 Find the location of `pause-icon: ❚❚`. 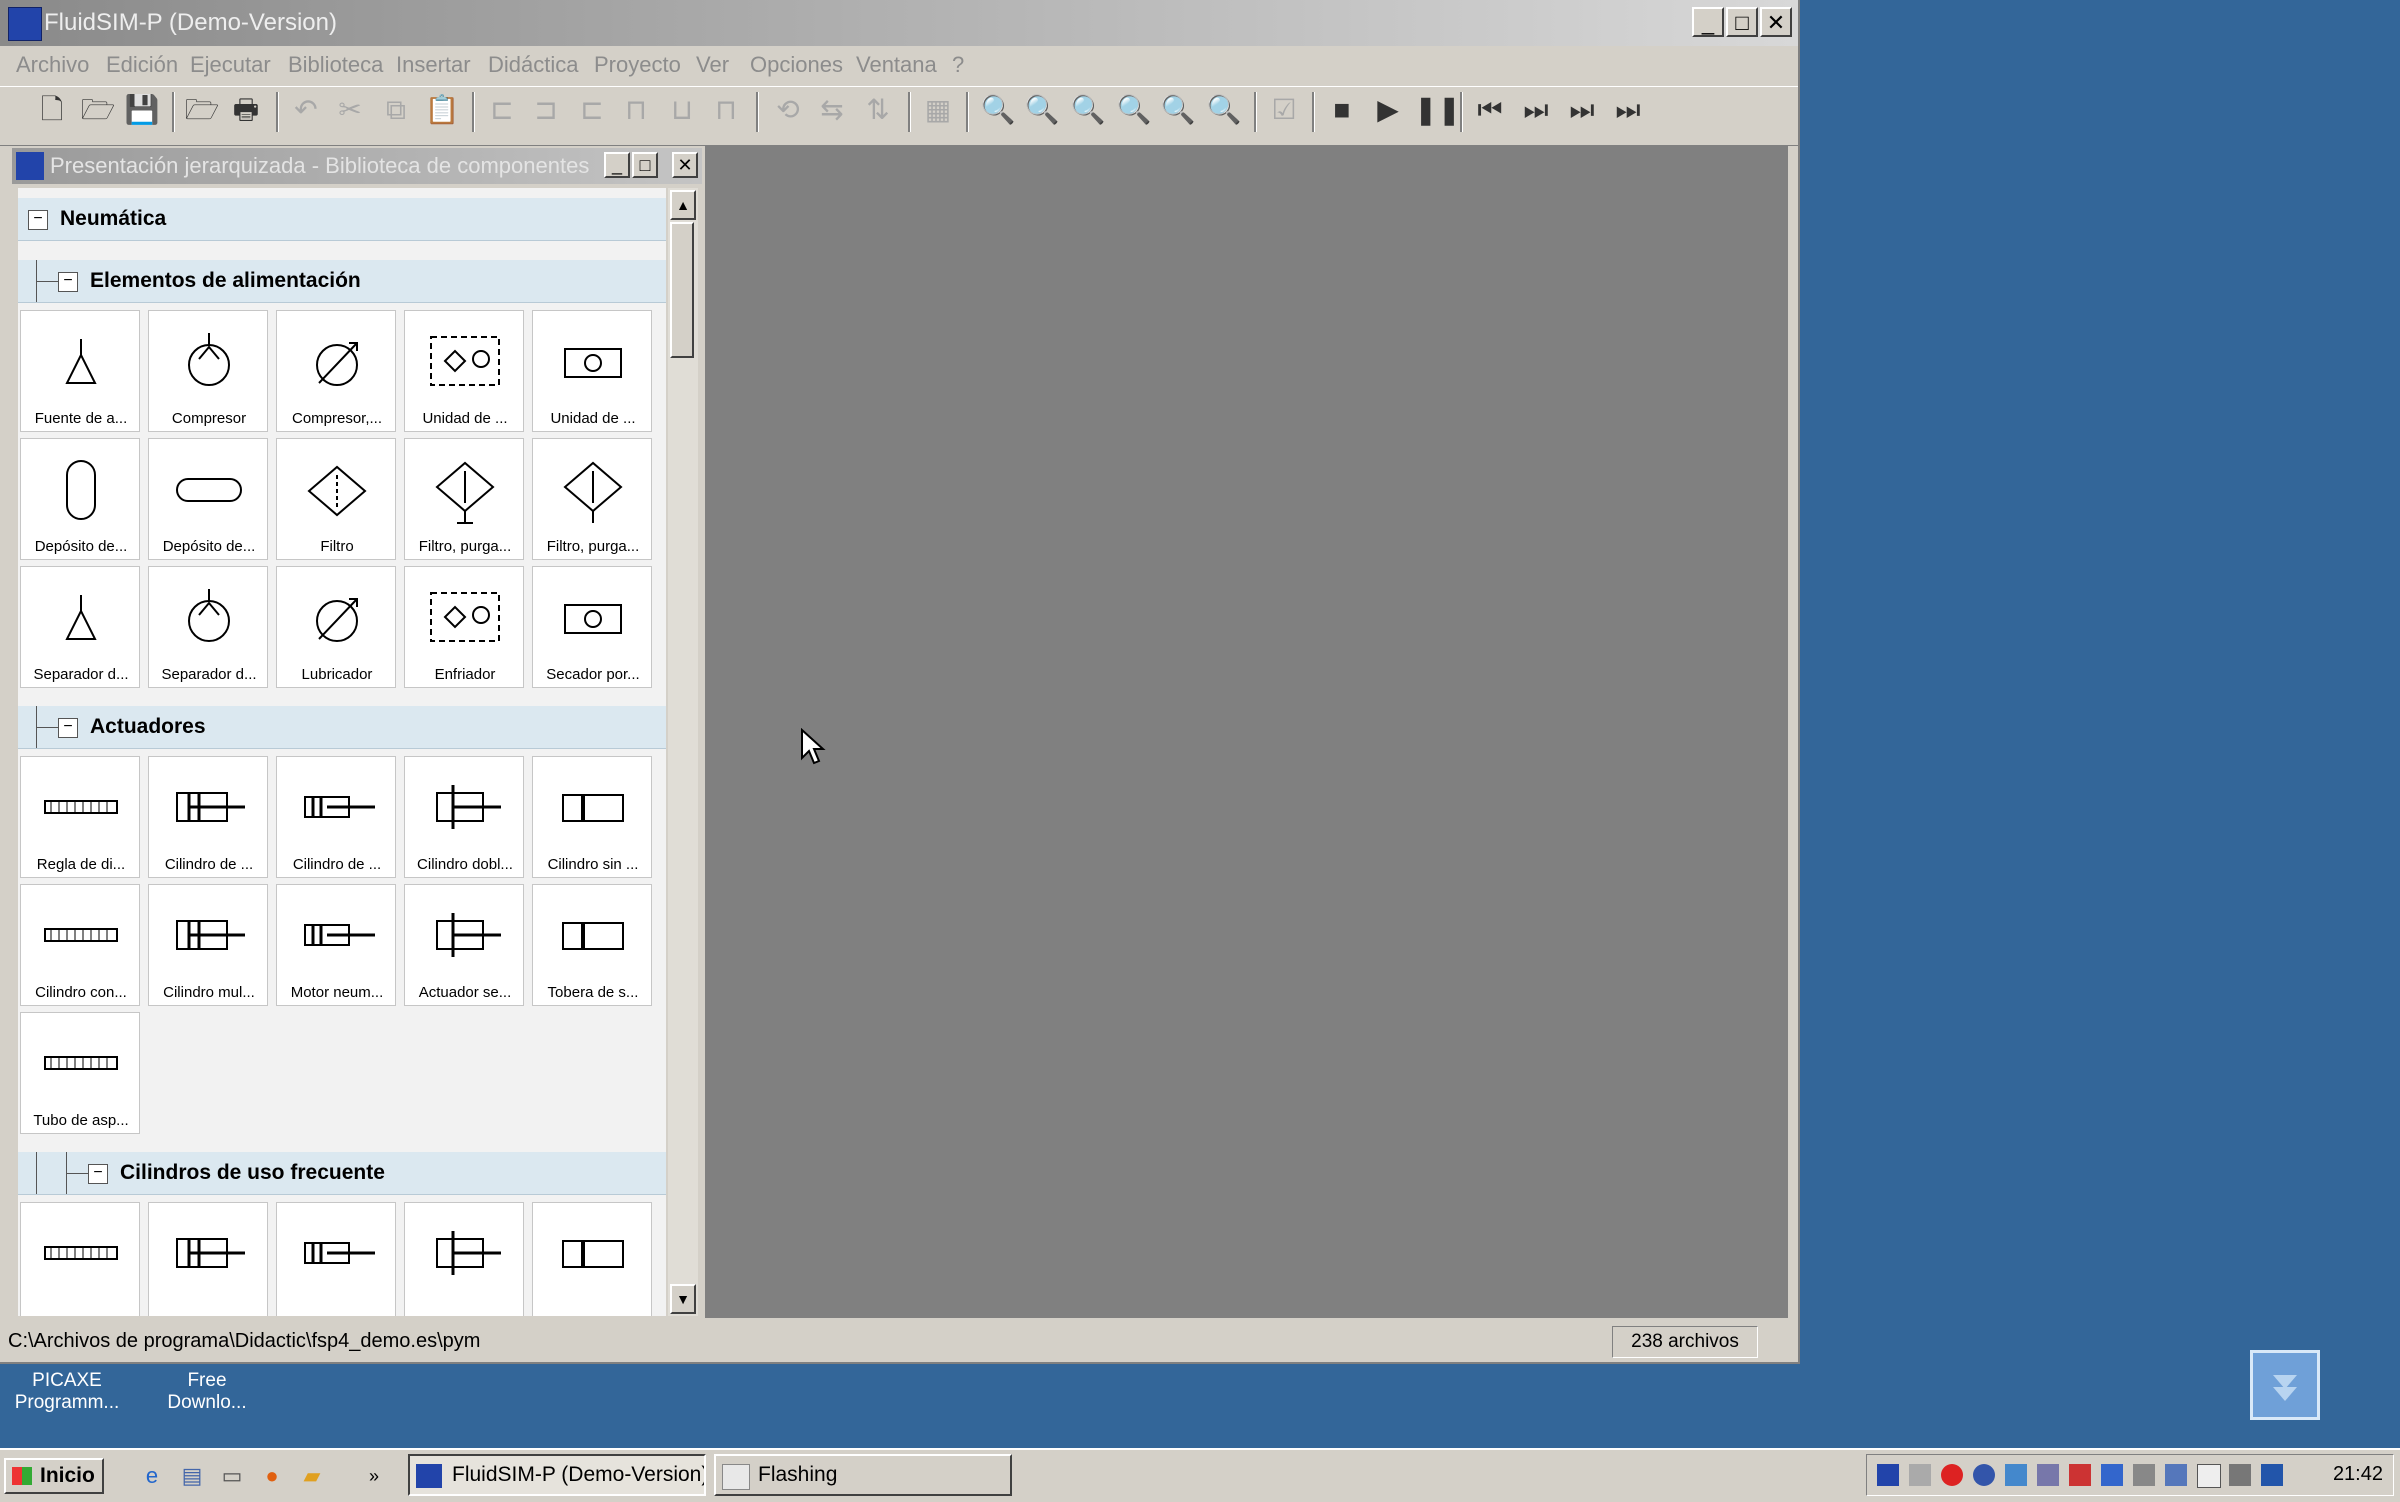

pause-icon: ❚❚ is located at coordinates (1437, 110).